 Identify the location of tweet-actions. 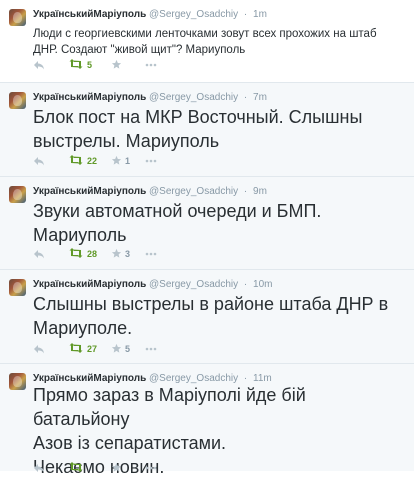
(96, 468).